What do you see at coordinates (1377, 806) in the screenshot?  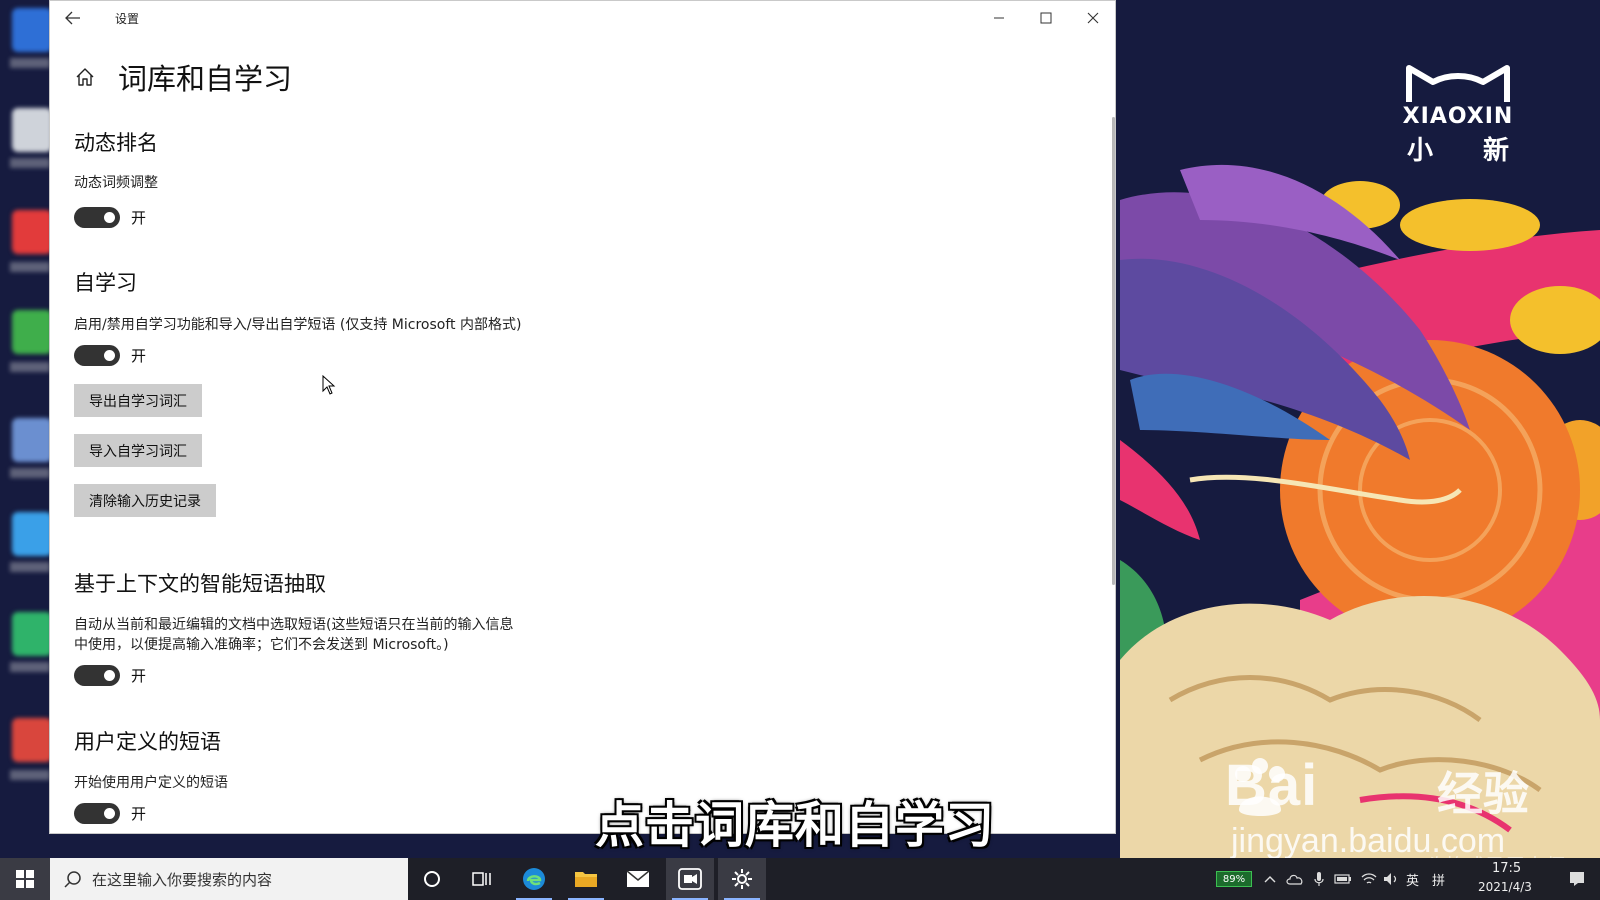 I see `baidu-watermark: Bai 经验 jingyan.baidu.com` at bounding box center [1377, 806].